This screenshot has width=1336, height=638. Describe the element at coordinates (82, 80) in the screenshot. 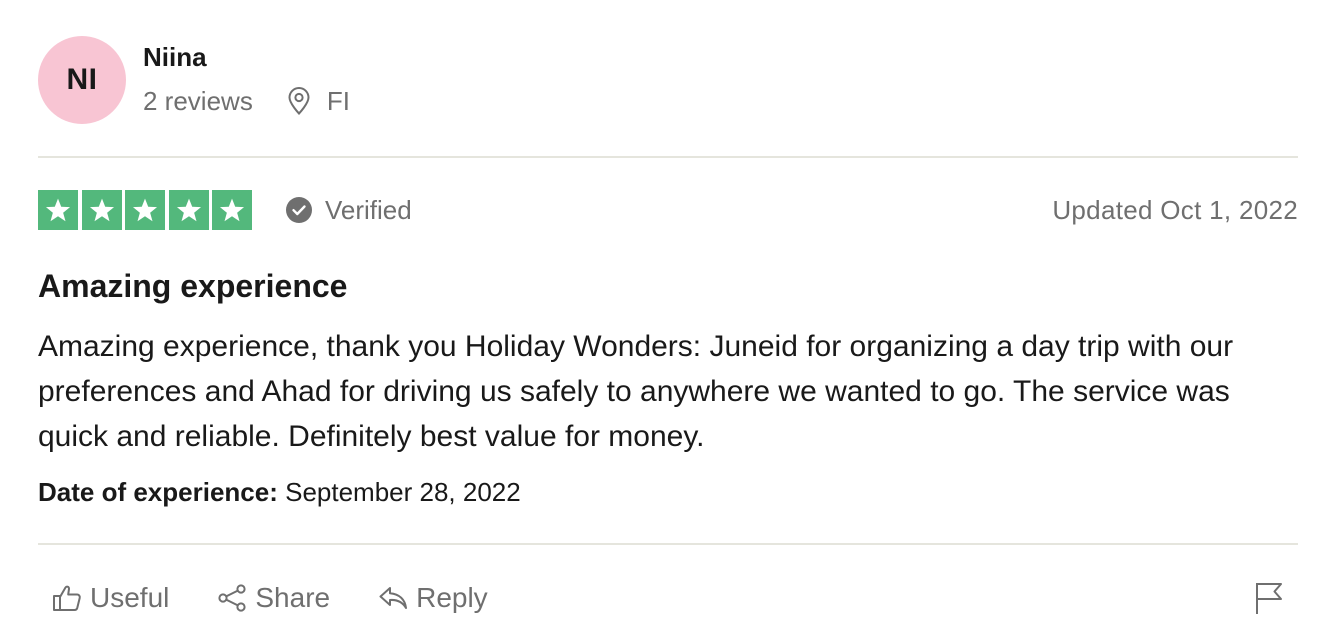

I see `avatar: NI` at that location.